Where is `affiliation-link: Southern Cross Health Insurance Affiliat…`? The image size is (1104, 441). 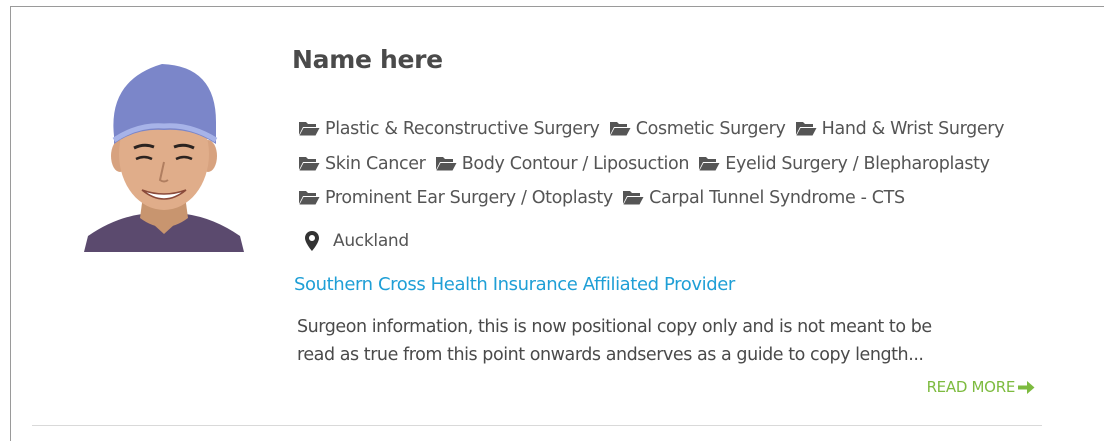
affiliation-link: Southern Cross Health Insurance Affiliat… is located at coordinates (514, 284).